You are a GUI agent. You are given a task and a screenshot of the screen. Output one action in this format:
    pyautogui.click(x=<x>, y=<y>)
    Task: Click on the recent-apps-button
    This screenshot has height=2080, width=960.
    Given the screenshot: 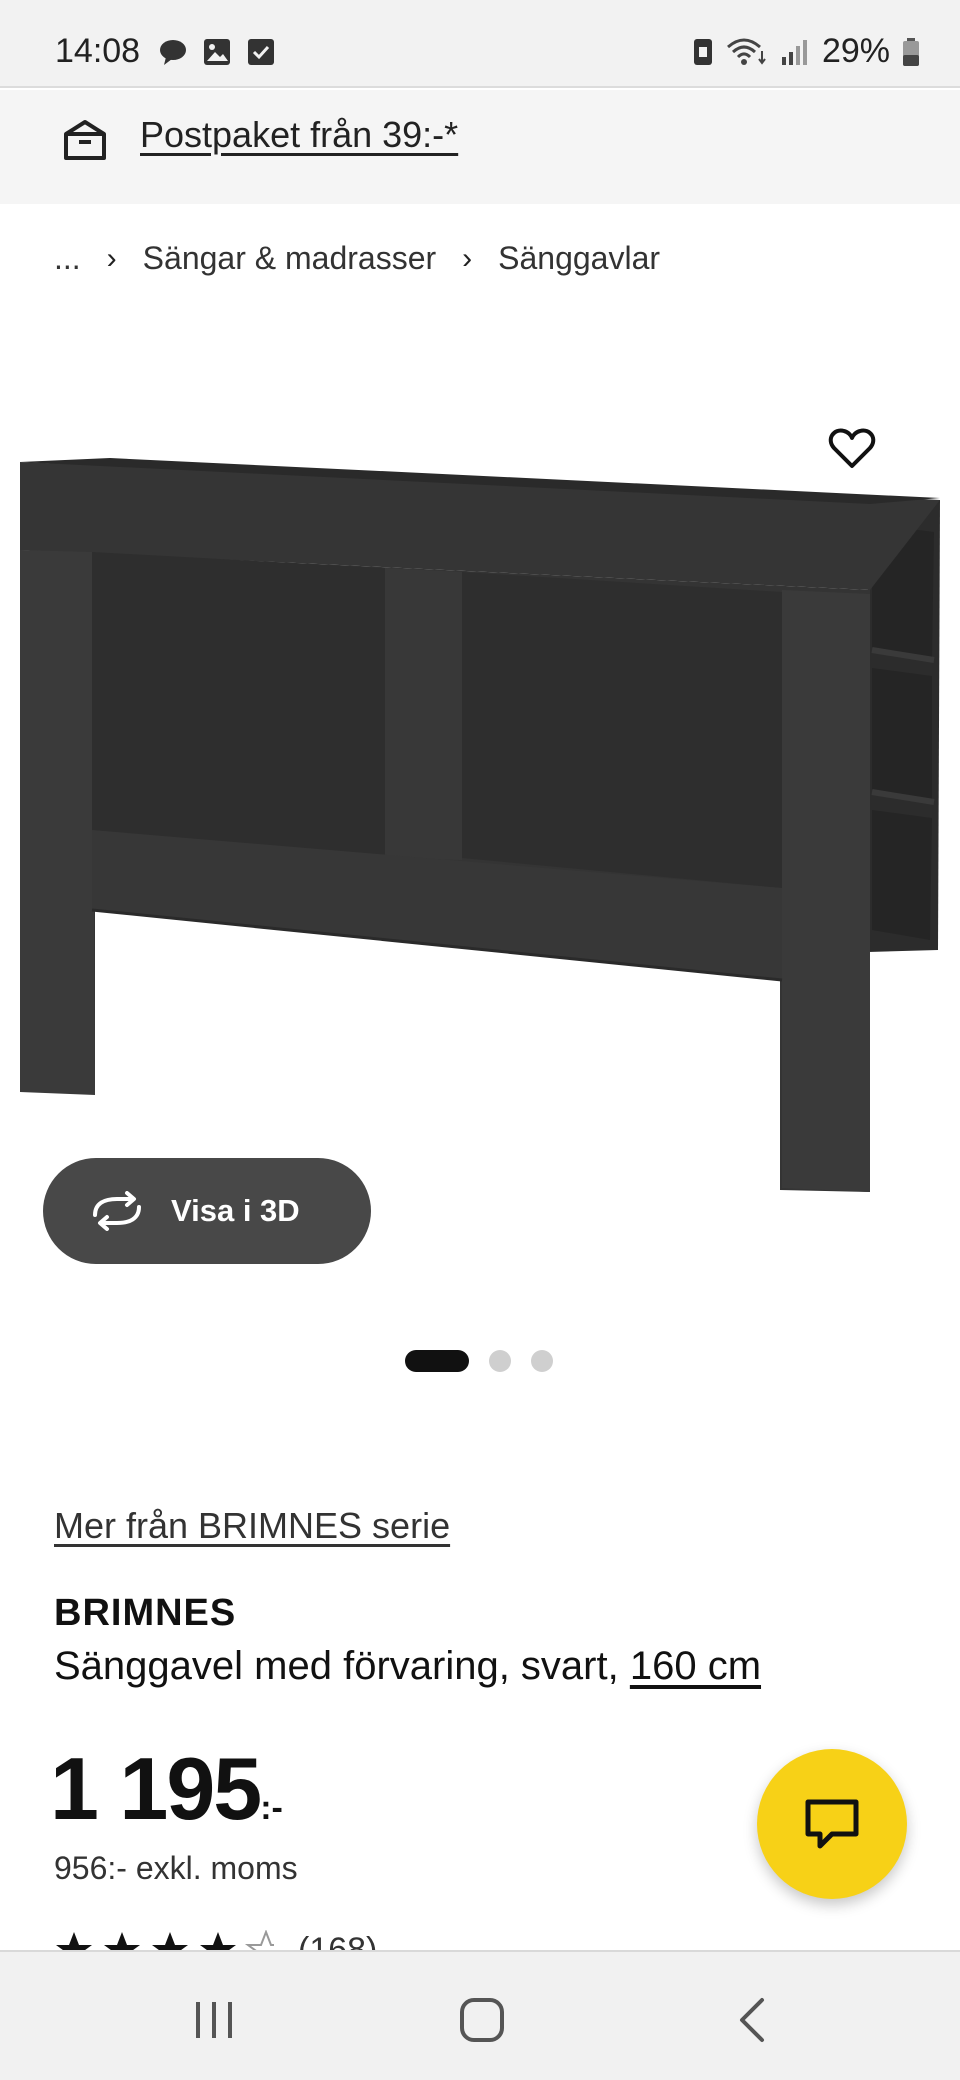 What is the action you would take?
    pyautogui.click(x=214, y=2020)
    